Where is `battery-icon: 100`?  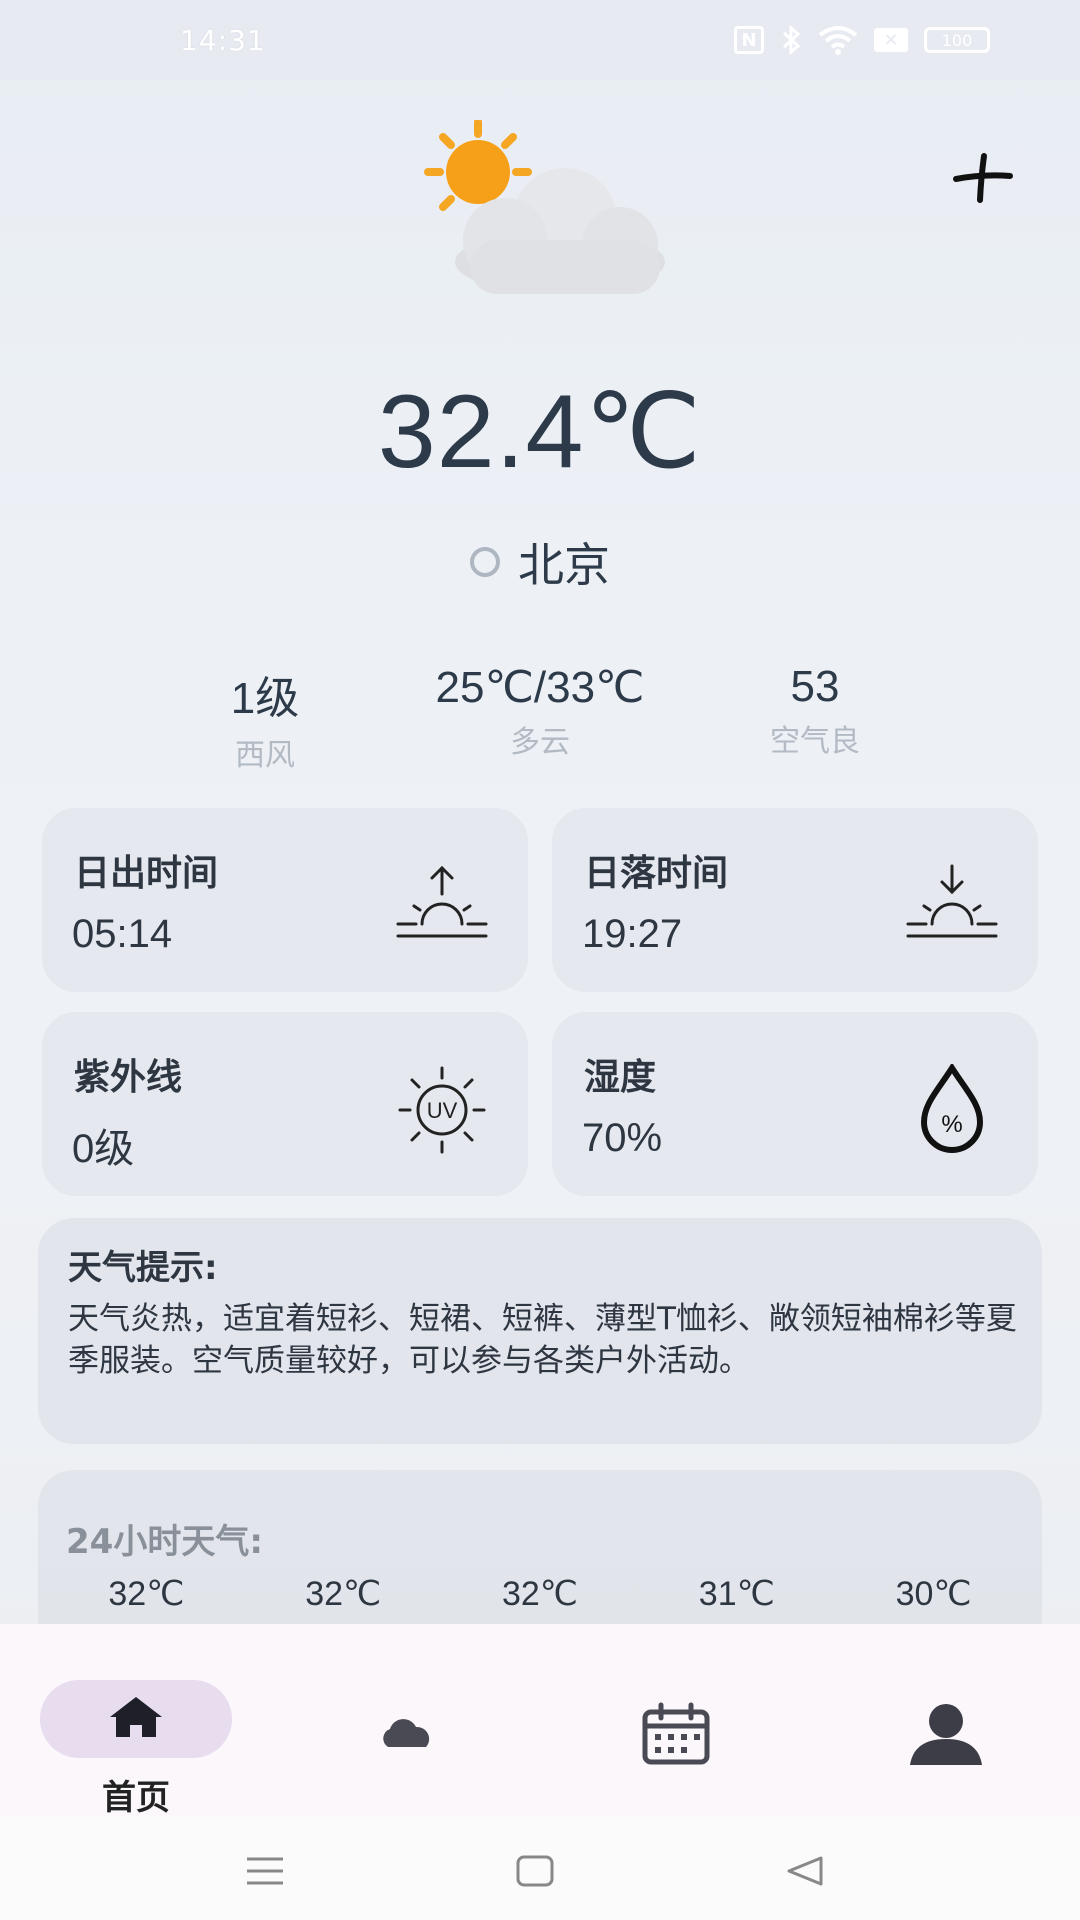 battery-icon: 100 is located at coordinates (957, 40).